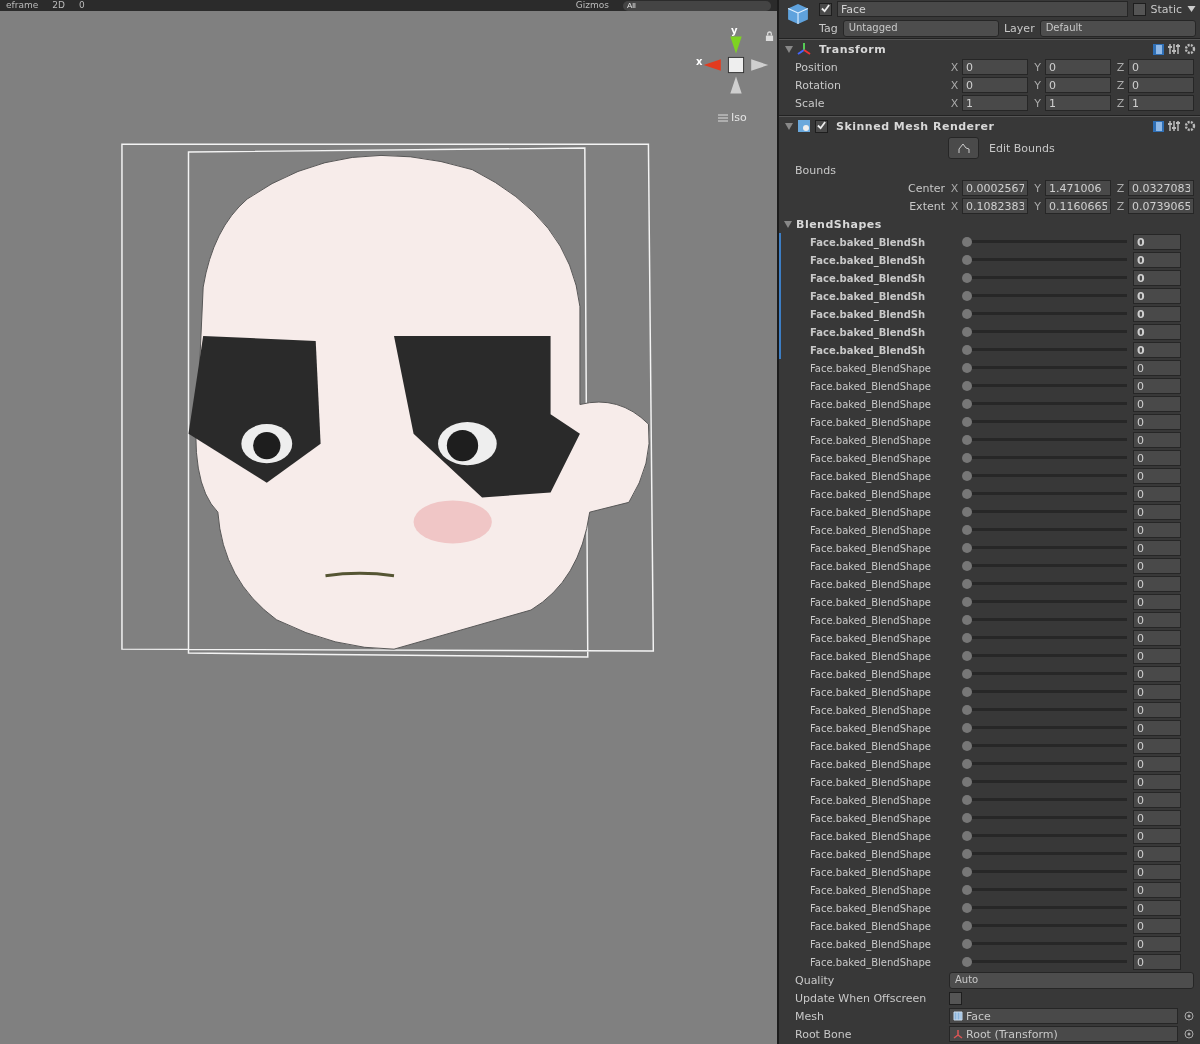 The height and width of the screenshot is (1044, 1200). Describe the element at coordinates (697, 5) in the screenshot. I see `search-field: All` at that location.